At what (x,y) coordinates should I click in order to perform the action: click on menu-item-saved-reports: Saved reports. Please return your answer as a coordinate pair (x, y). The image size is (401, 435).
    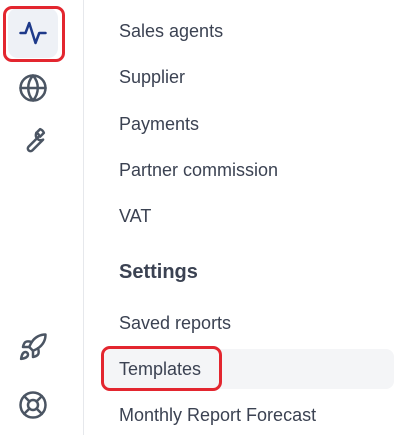
    Looking at the image, I should click on (249, 323).